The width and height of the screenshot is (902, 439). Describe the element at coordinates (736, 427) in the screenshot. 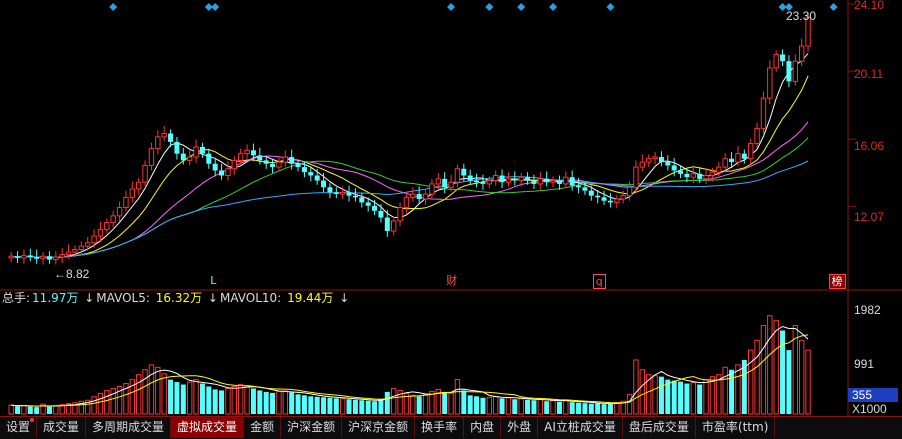

I see `tab-12: 市盈率(ttm)` at that location.